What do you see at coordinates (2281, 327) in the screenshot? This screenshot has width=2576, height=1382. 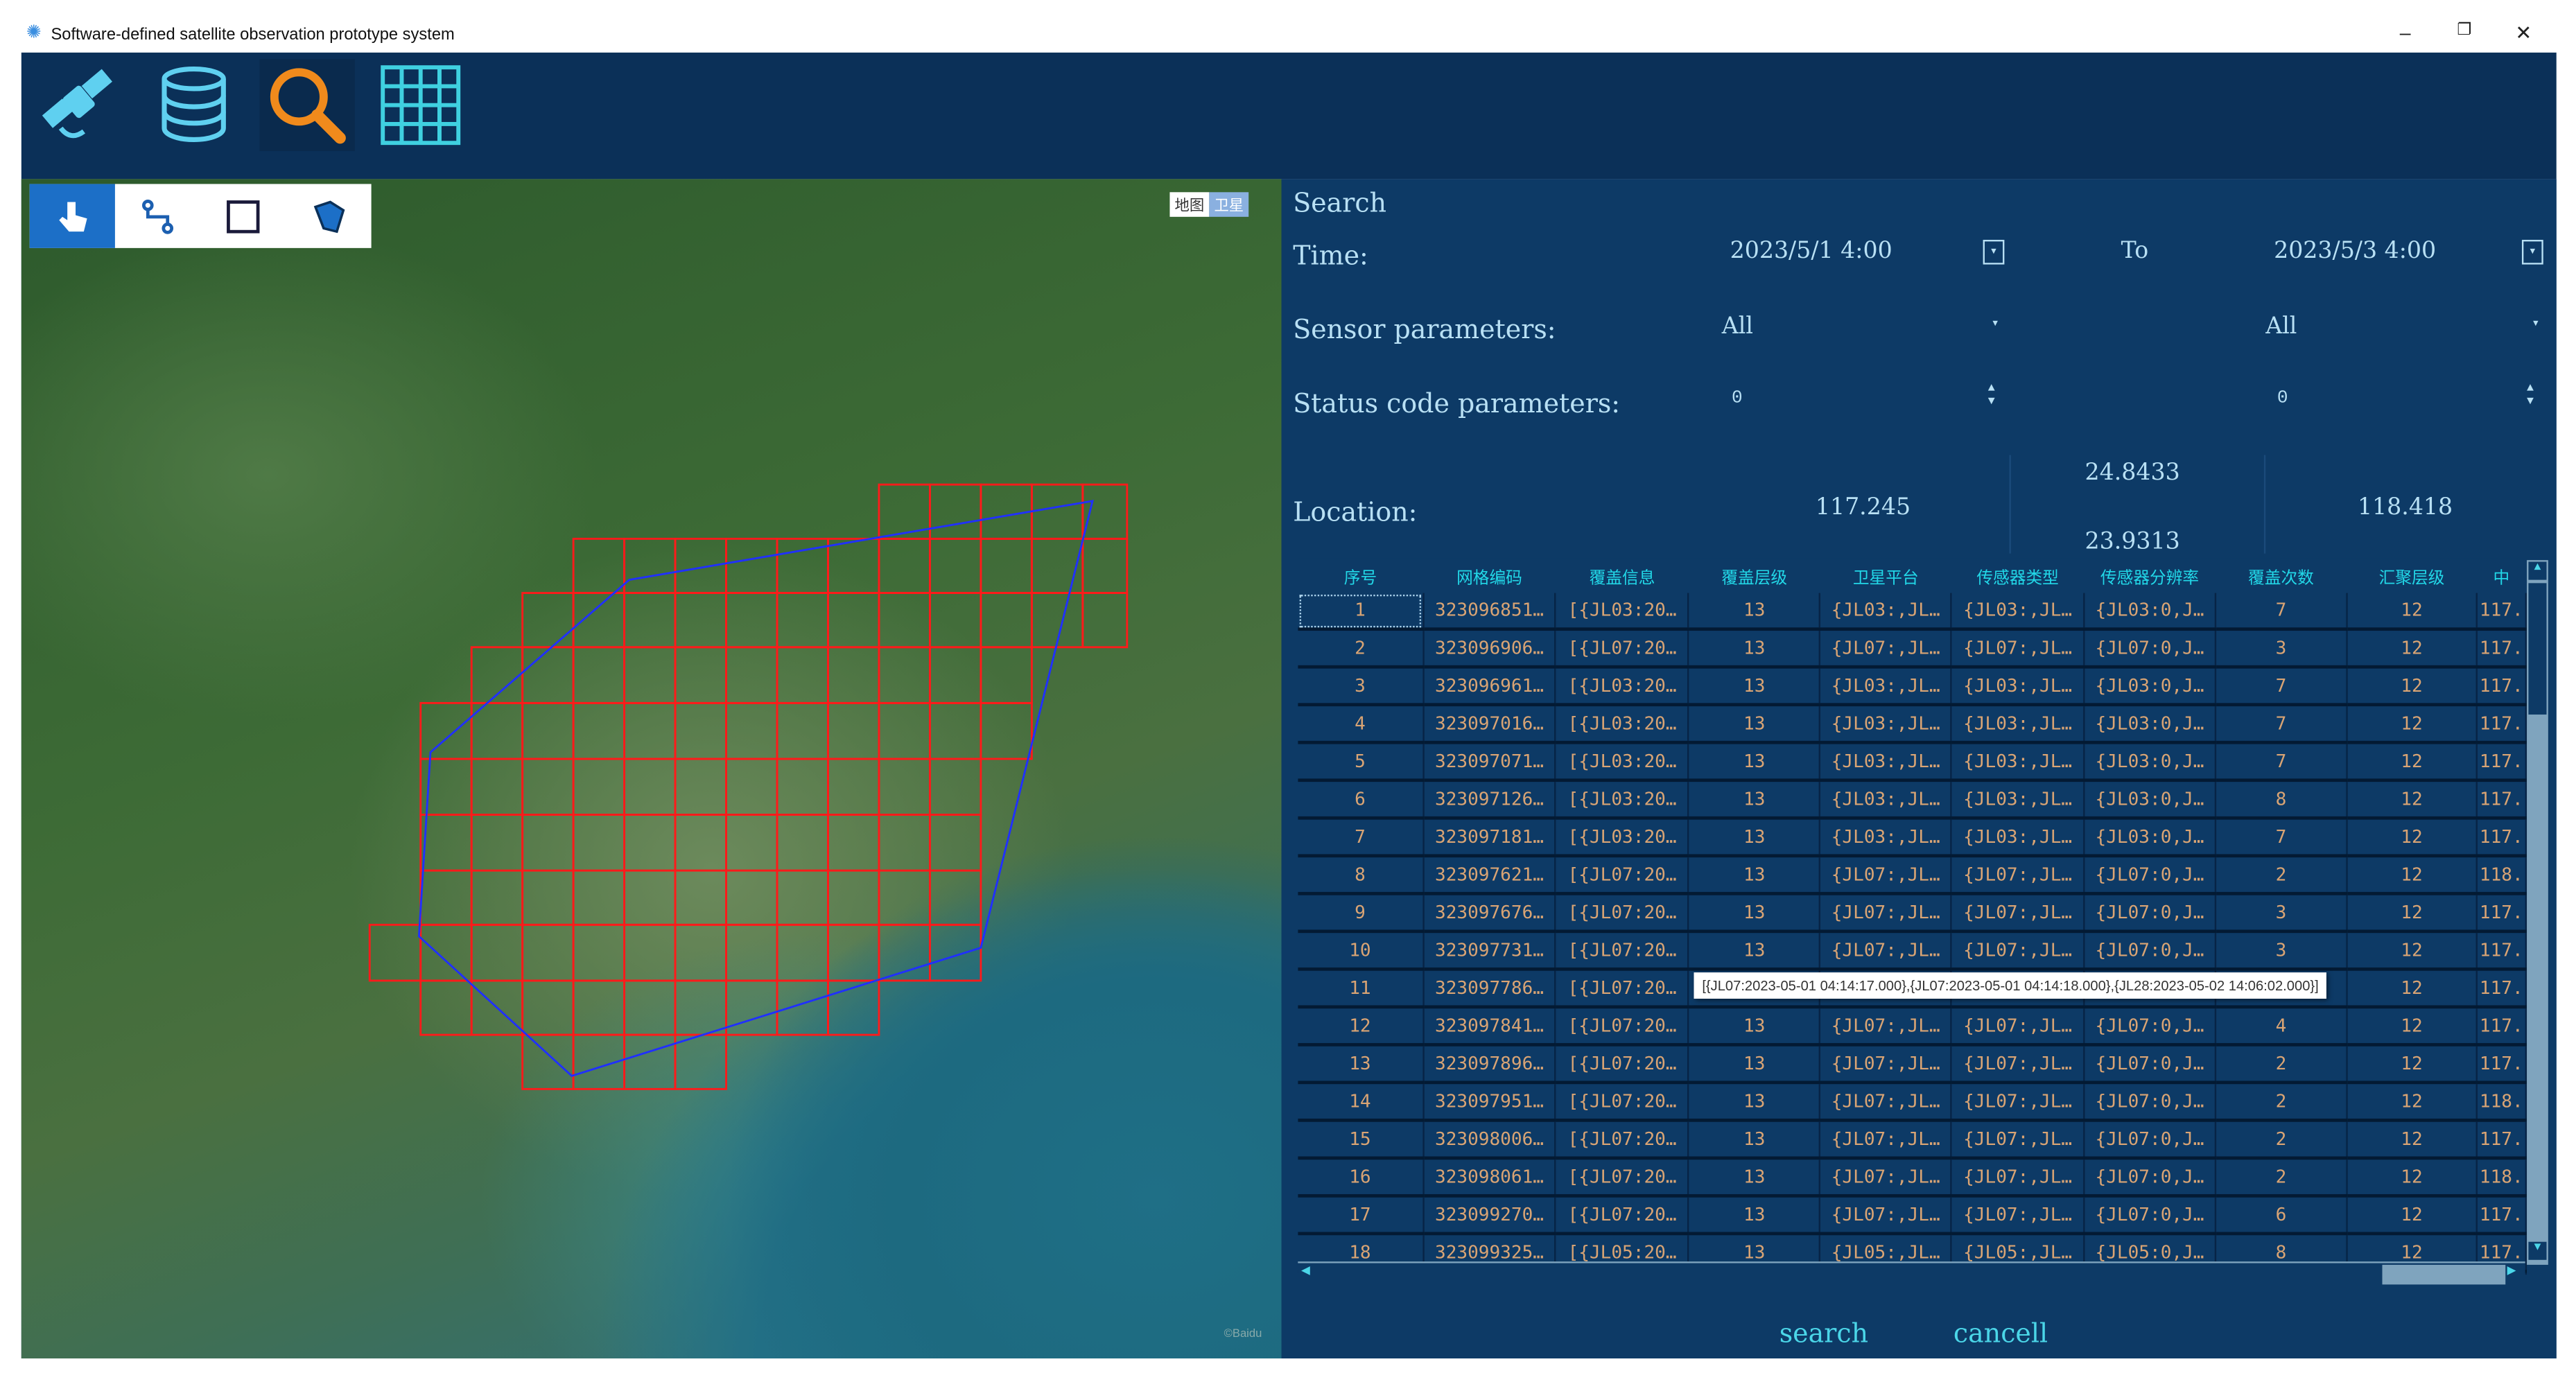 I see `sensor-to-select: All` at bounding box center [2281, 327].